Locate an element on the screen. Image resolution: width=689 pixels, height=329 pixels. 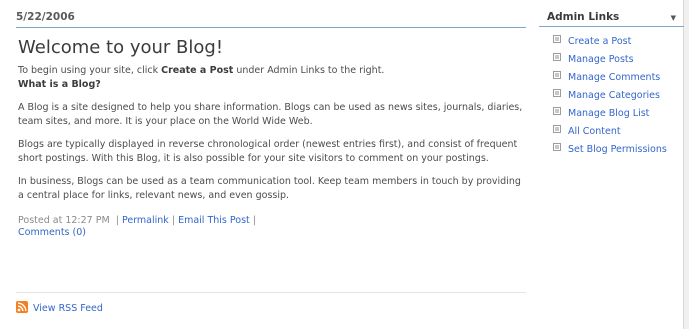
view-rss-feed-link: View RSS Feed is located at coordinates (68, 308).